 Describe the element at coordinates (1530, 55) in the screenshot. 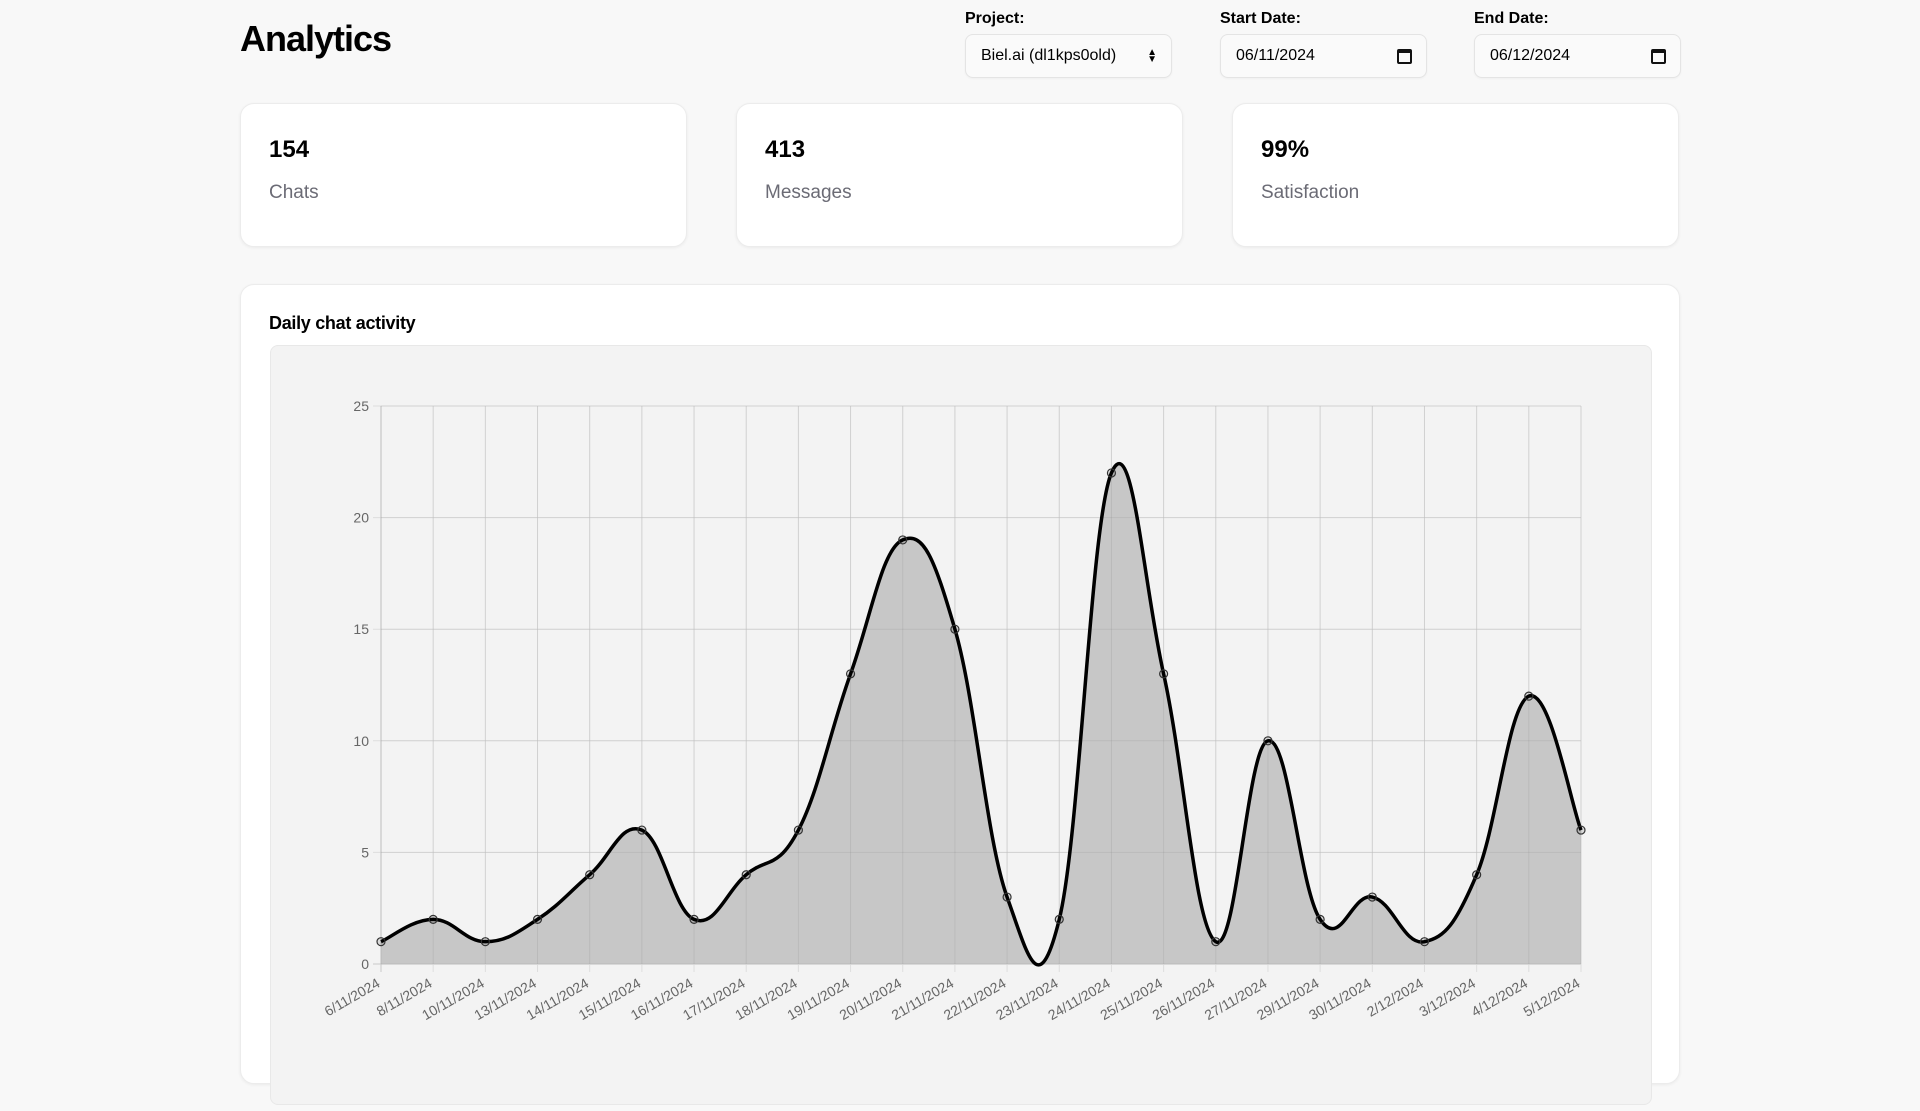

I see `end-date-value: 06/12/2024` at that location.